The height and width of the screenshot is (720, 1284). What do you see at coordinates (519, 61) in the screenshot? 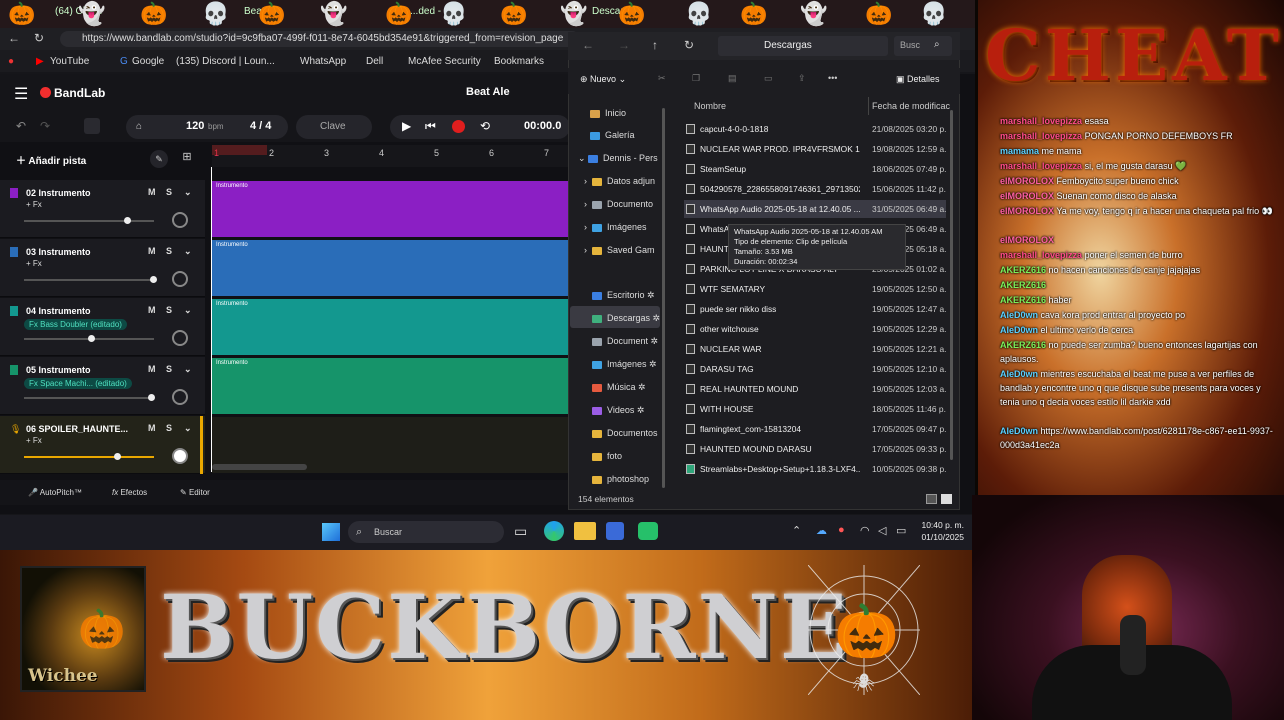
I see `bookmark-folder: Bookmarks` at bounding box center [519, 61].